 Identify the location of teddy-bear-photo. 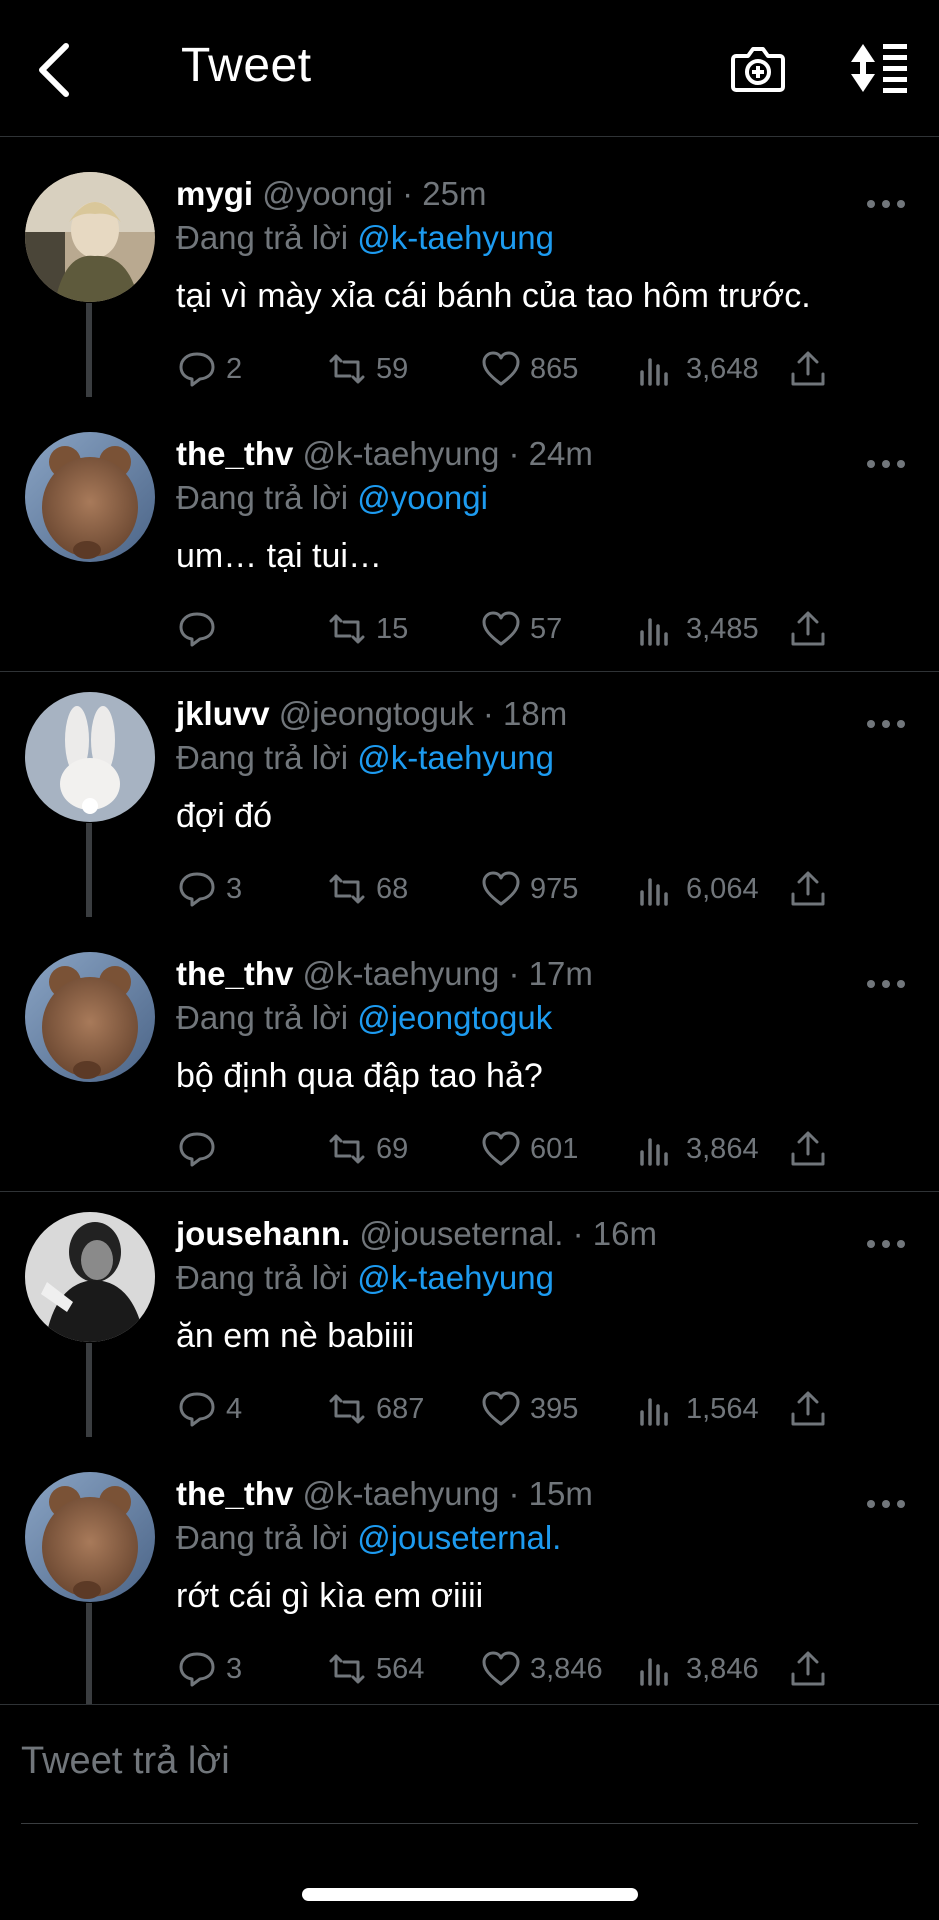
(90, 1017).